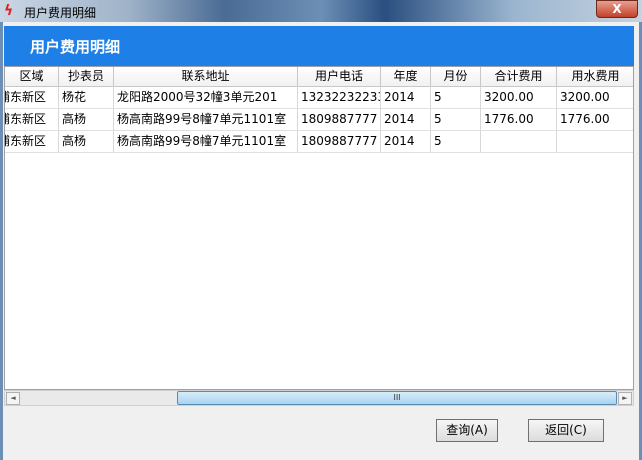  I want to click on table-cell: 龙阳路2000号32幢3单元201, so click(206, 98).